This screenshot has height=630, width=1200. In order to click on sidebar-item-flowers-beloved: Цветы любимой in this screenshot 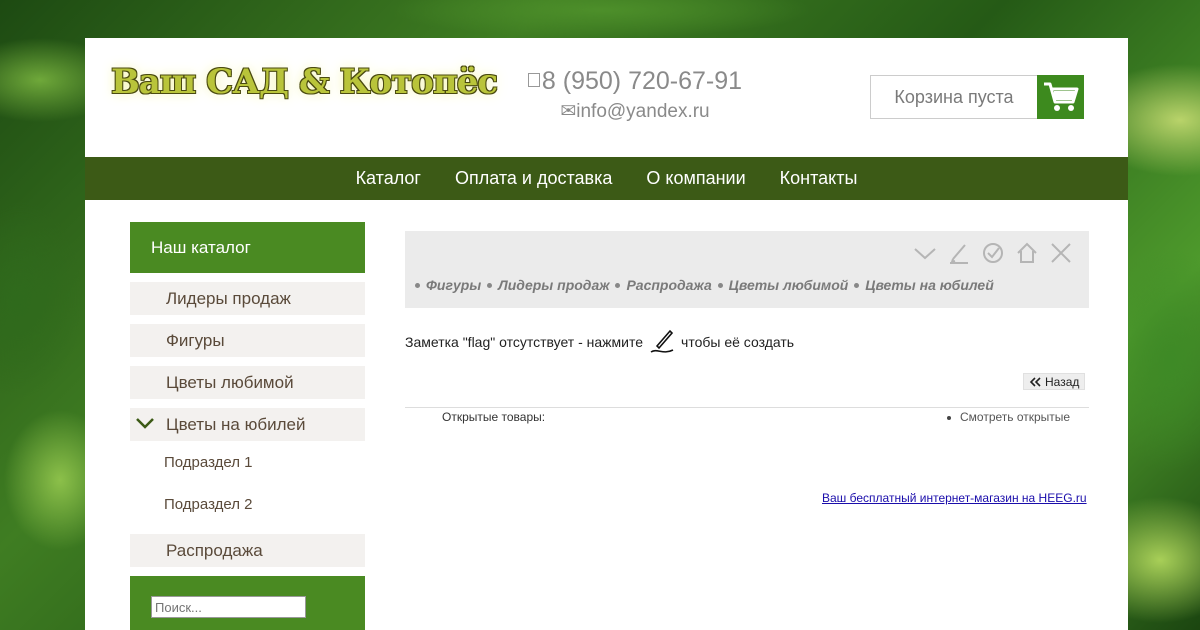, I will do `click(247, 382)`.